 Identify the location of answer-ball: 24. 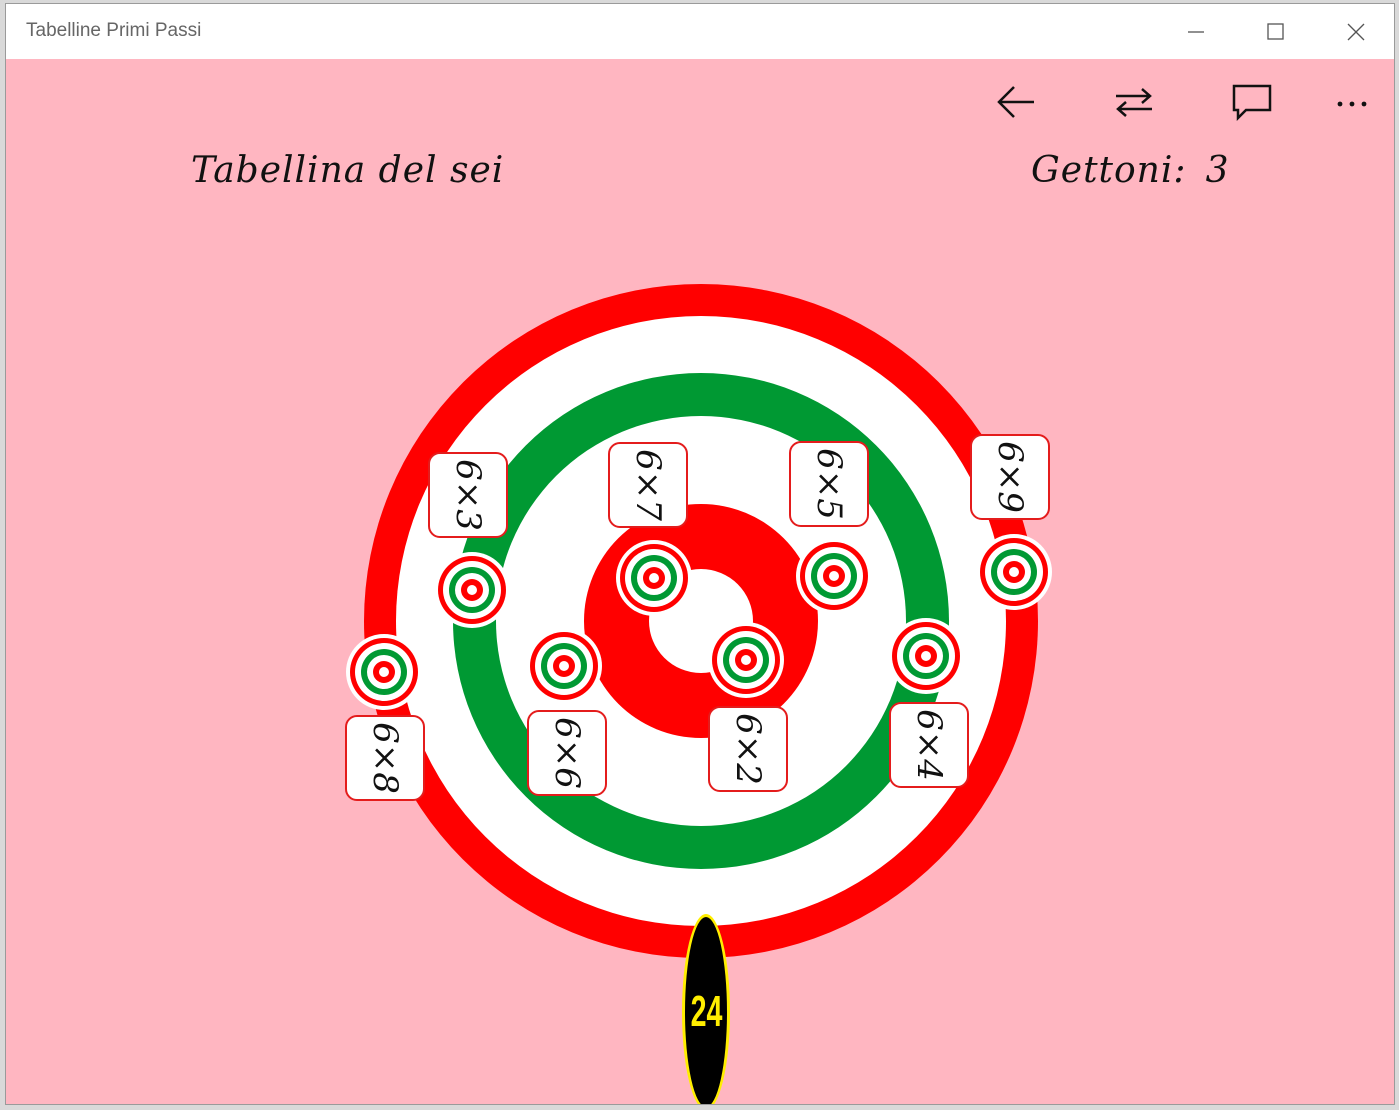
(706, 1009).